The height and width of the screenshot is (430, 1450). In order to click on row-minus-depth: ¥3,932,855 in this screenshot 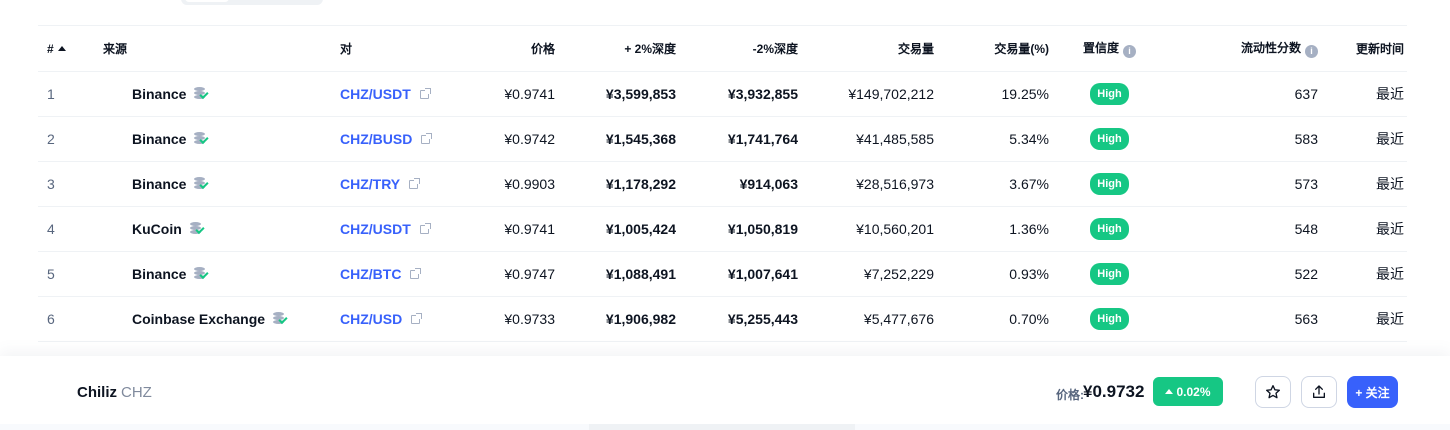, I will do `click(762, 94)`.